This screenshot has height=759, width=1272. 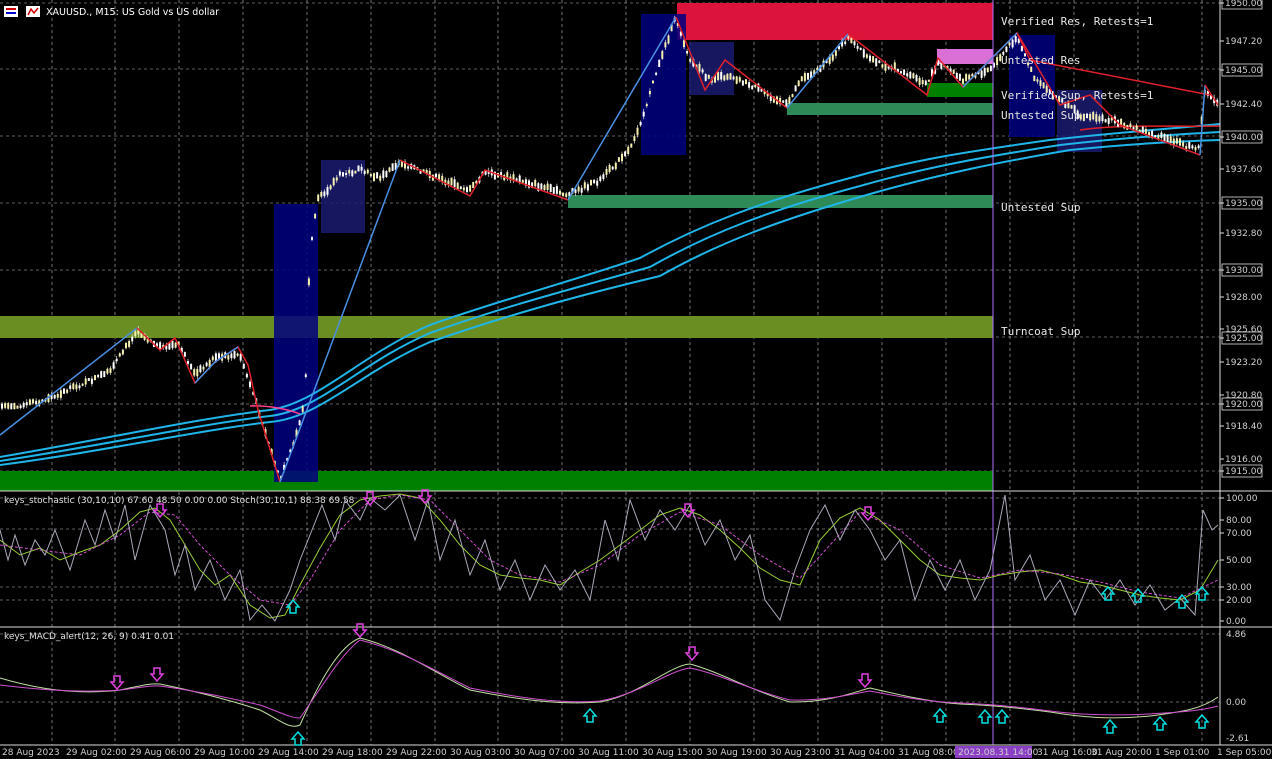 I want to click on macd-tick-label: 0.00, so click(x=1236, y=703).